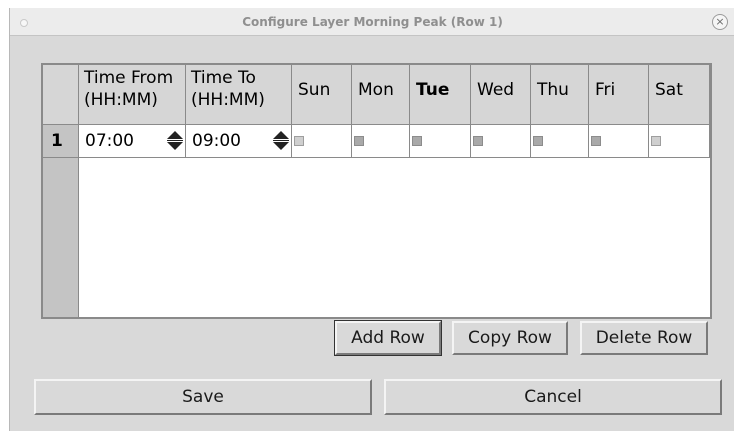  I want to click on save-button: Save, so click(203, 397).